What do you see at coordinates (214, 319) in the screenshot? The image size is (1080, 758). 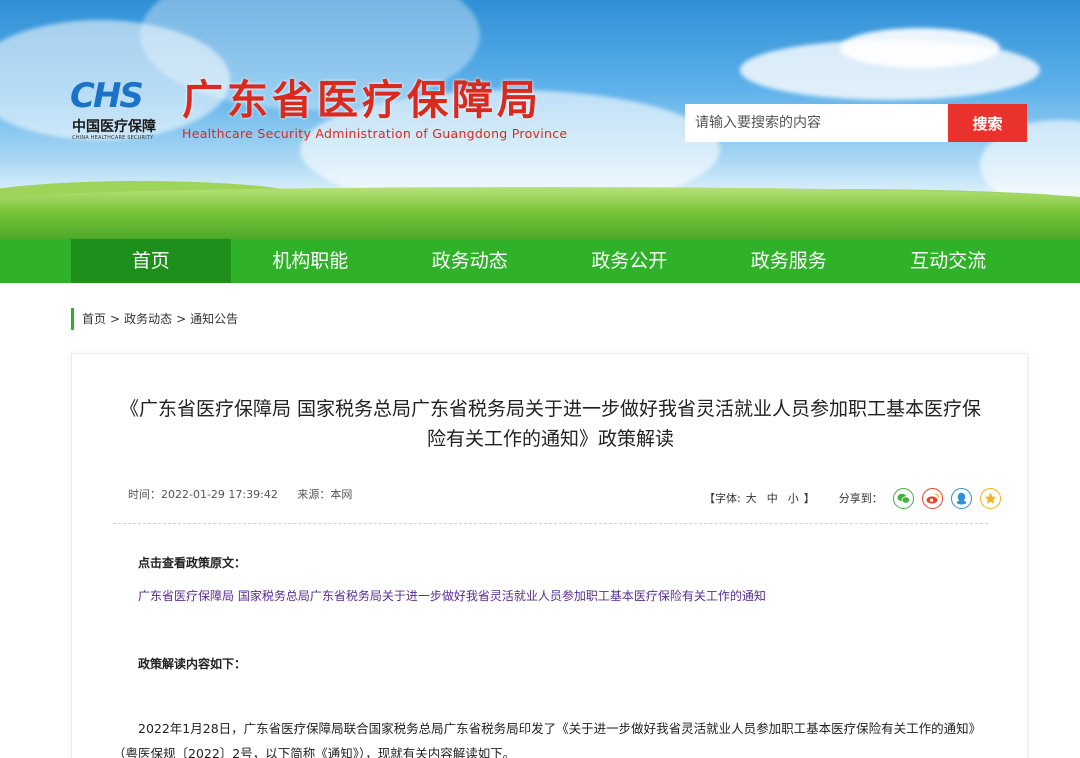 I see `breadcrumb-notices: 通知公告` at bounding box center [214, 319].